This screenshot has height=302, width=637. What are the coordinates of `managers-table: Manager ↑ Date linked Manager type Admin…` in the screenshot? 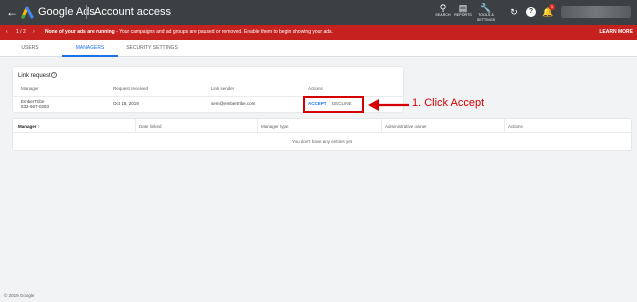 It's located at (322, 134).